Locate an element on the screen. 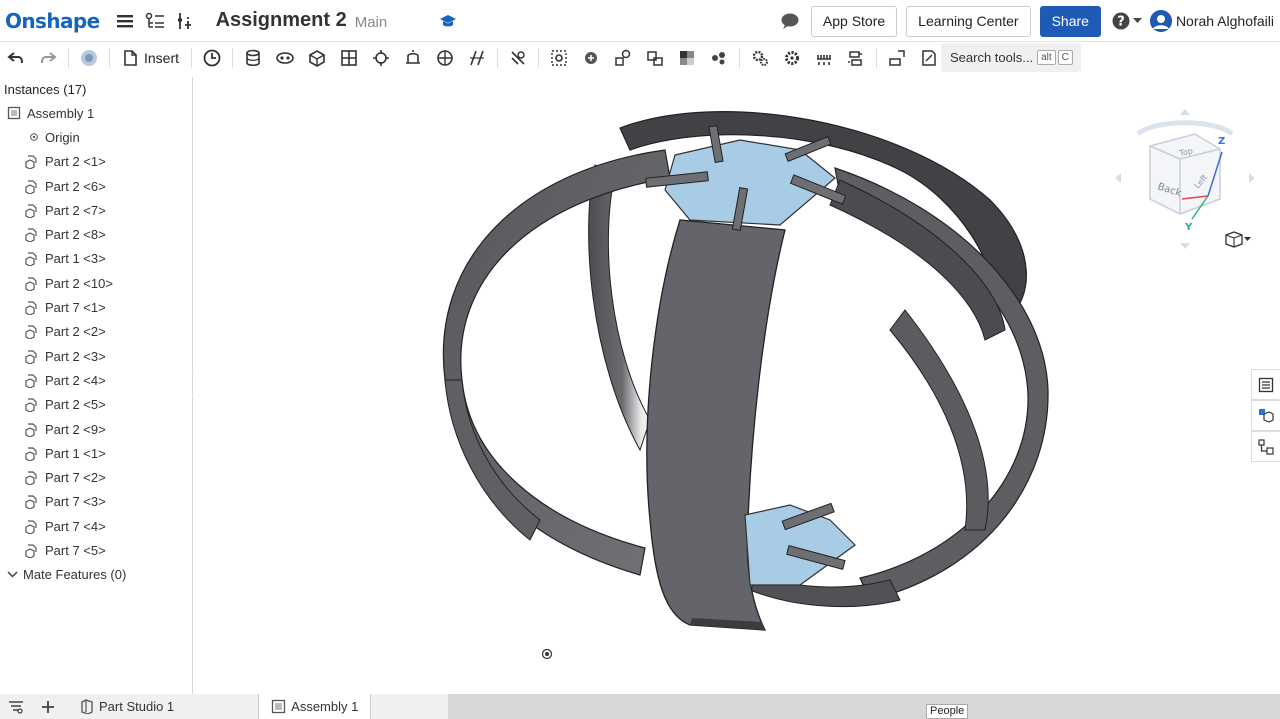 The width and height of the screenshot is (1280, 719). tab-bar-left: Part Studio 1 Assembly 1 is located at coordinates (224, 706).